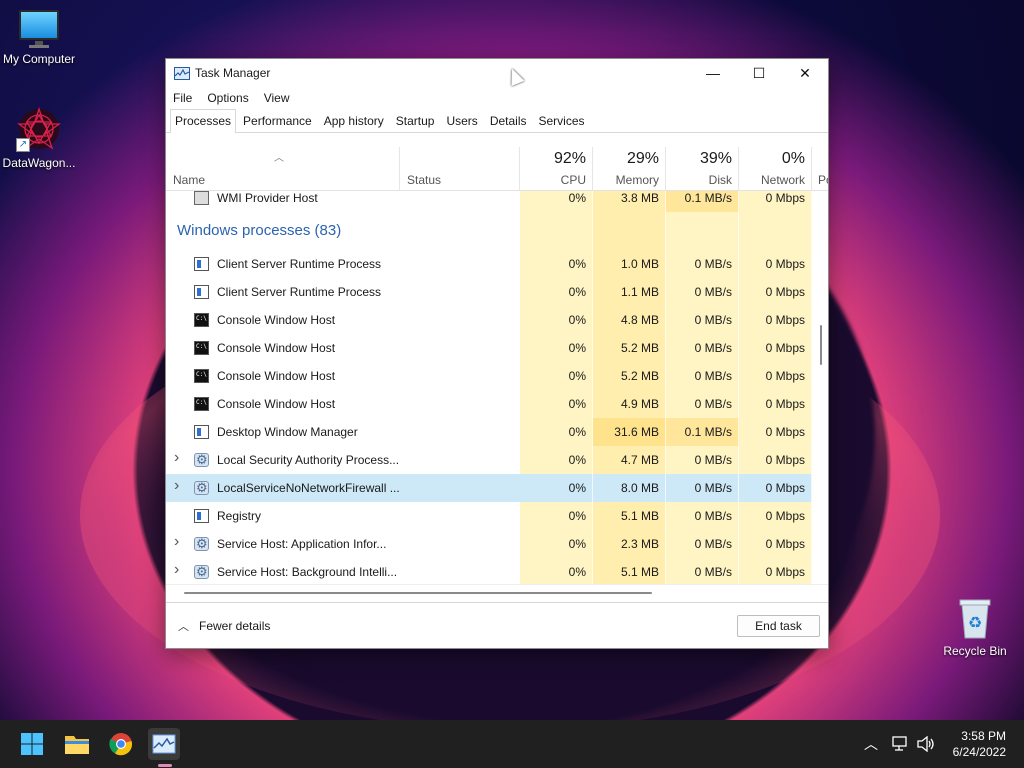 This screenshot has height=768, width=1024. What do you see at coordinates (32, 744) in the screenshot?
I see `start-icon` at bounding box center [32, 744].